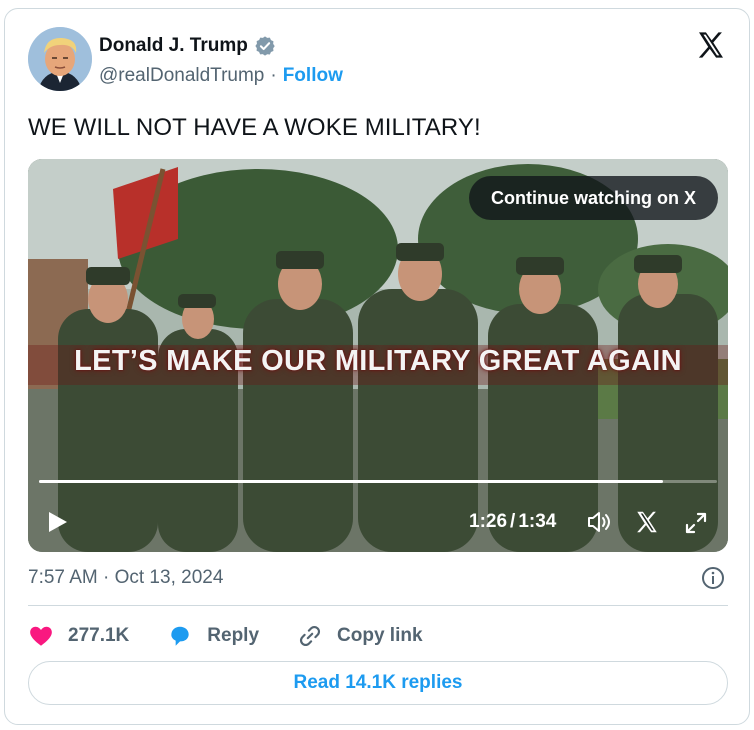  I want to click on video-duration: 1:34, so click(537, 521).